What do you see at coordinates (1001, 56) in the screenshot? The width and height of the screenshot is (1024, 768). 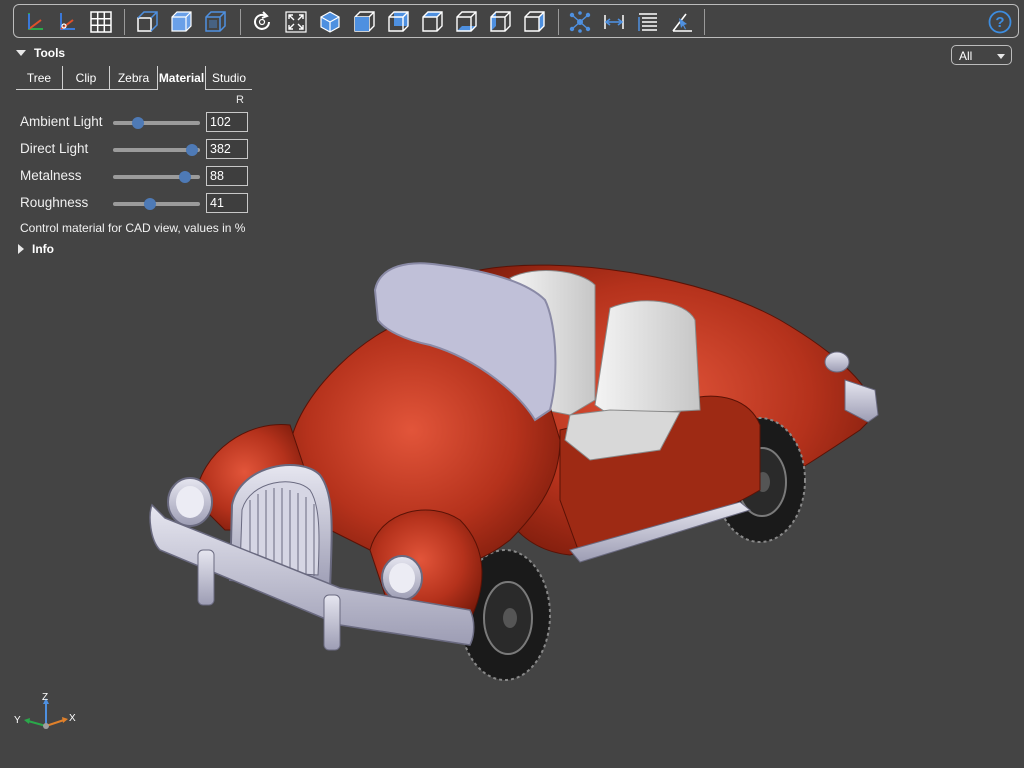 I see `chevron-down-icon` at bounding box center [1001, 56].